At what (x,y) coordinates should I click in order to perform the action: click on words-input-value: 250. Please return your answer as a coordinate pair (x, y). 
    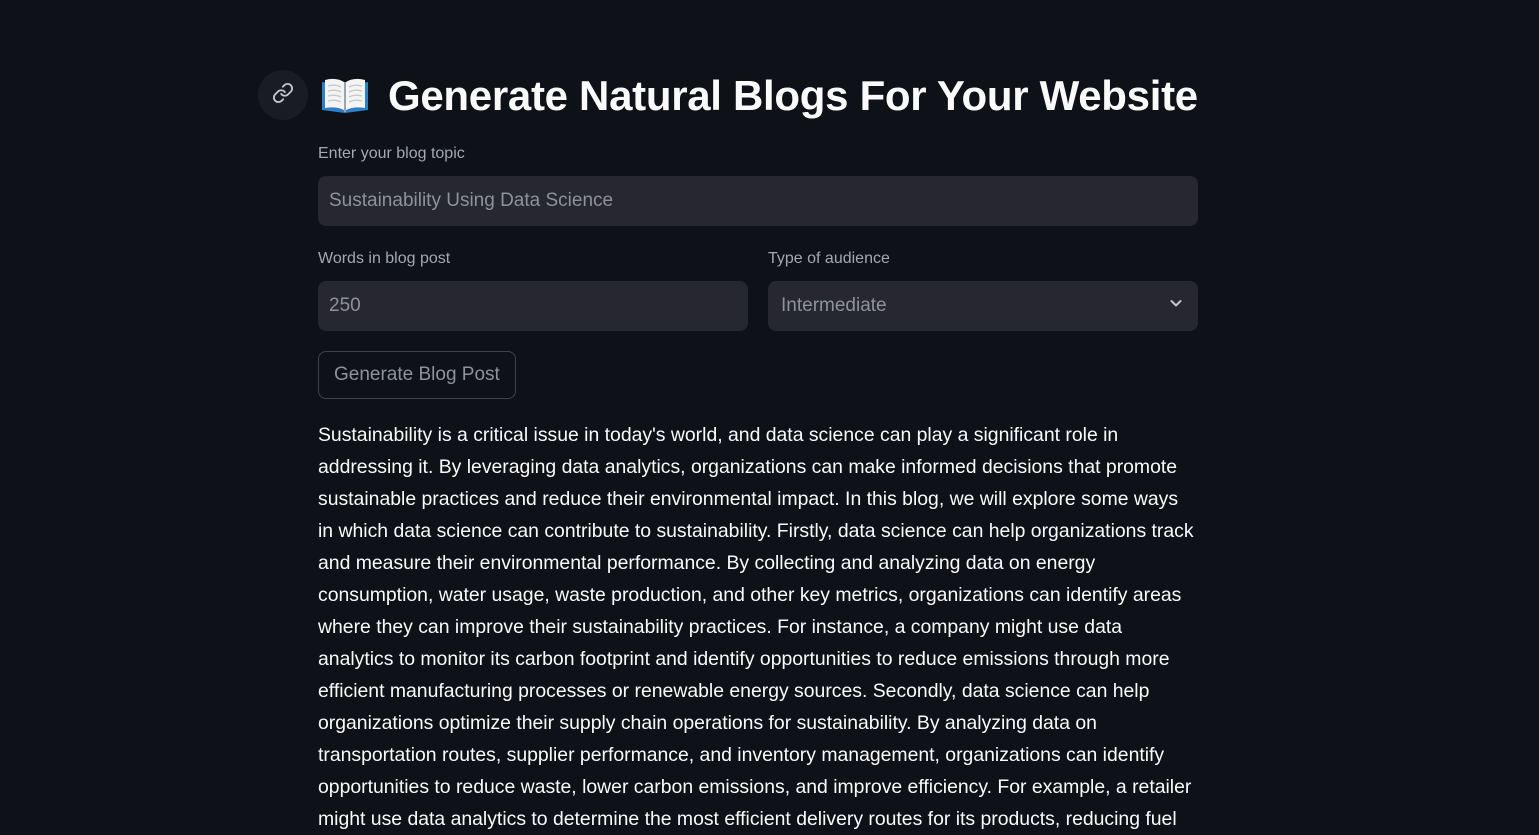
    Looking at the image, I should click on (345, 305).